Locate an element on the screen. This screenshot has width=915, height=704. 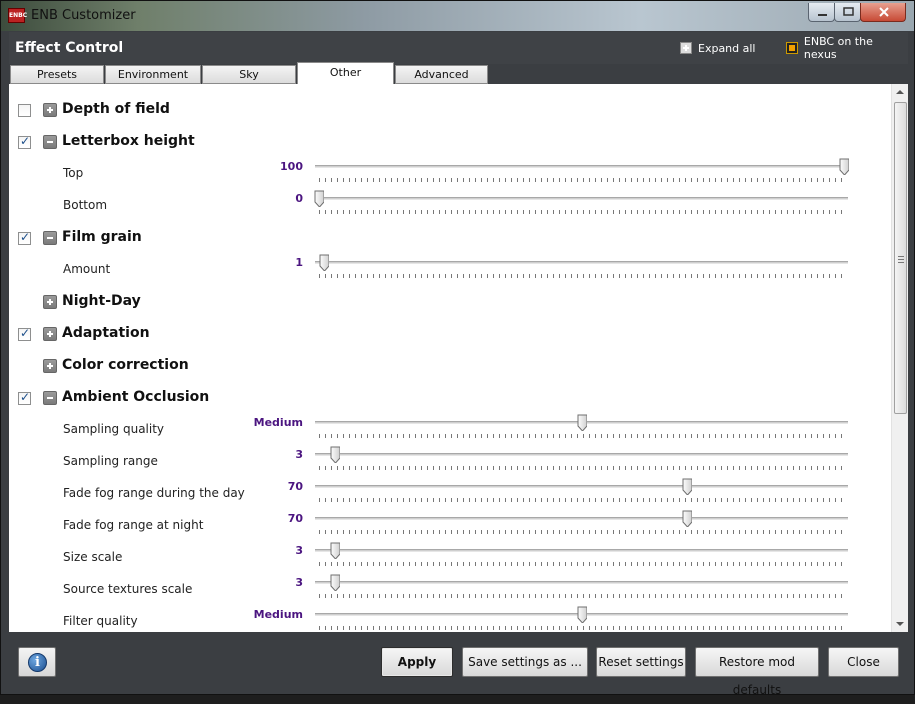
page-title: Effect Control is located at coordinates (69, 48).